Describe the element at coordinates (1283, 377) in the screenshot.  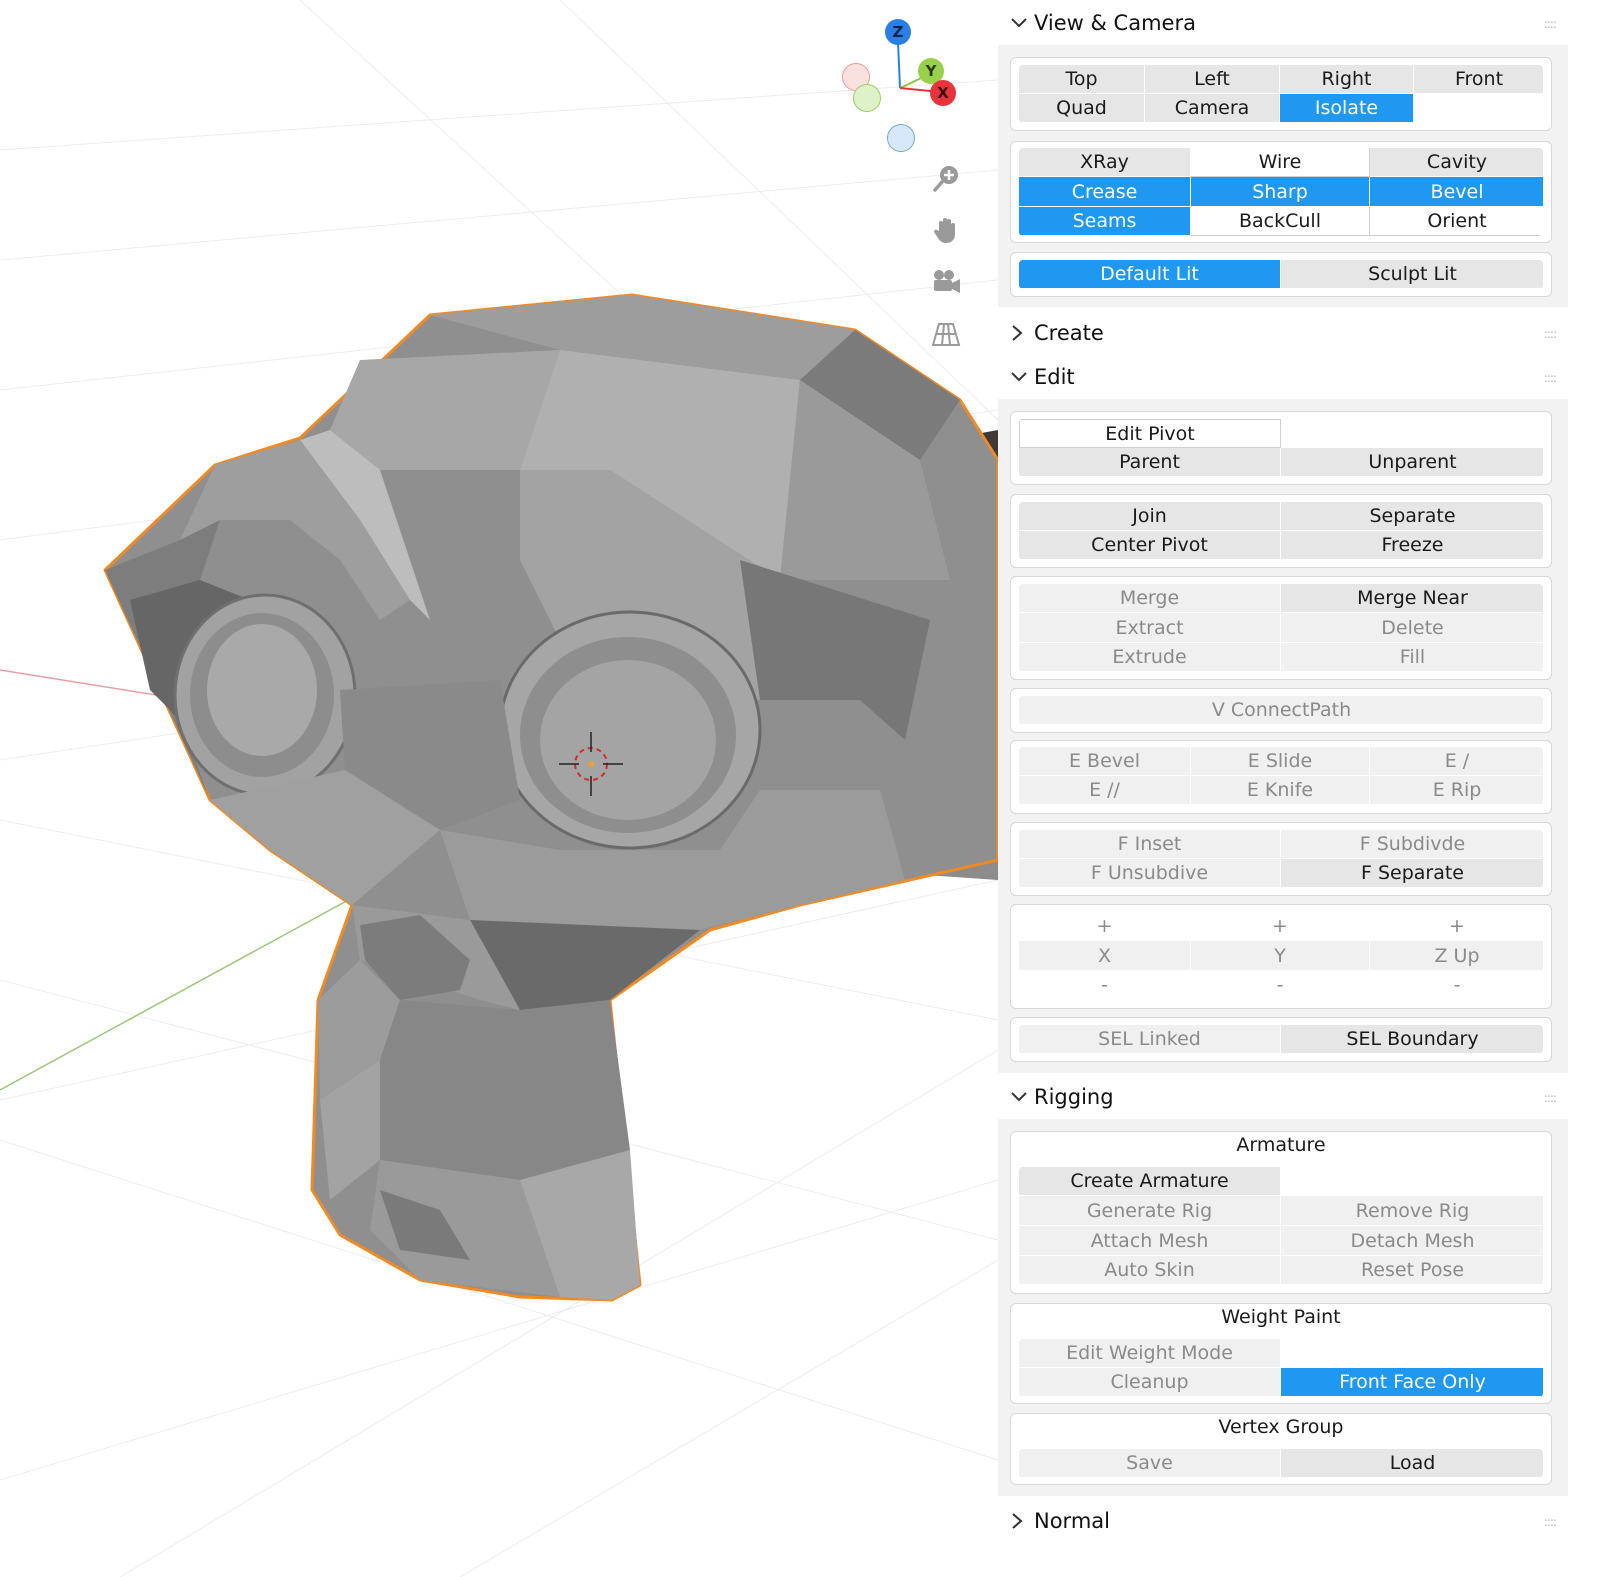
I see `panel-header-edit: Edit ::::` at that location.